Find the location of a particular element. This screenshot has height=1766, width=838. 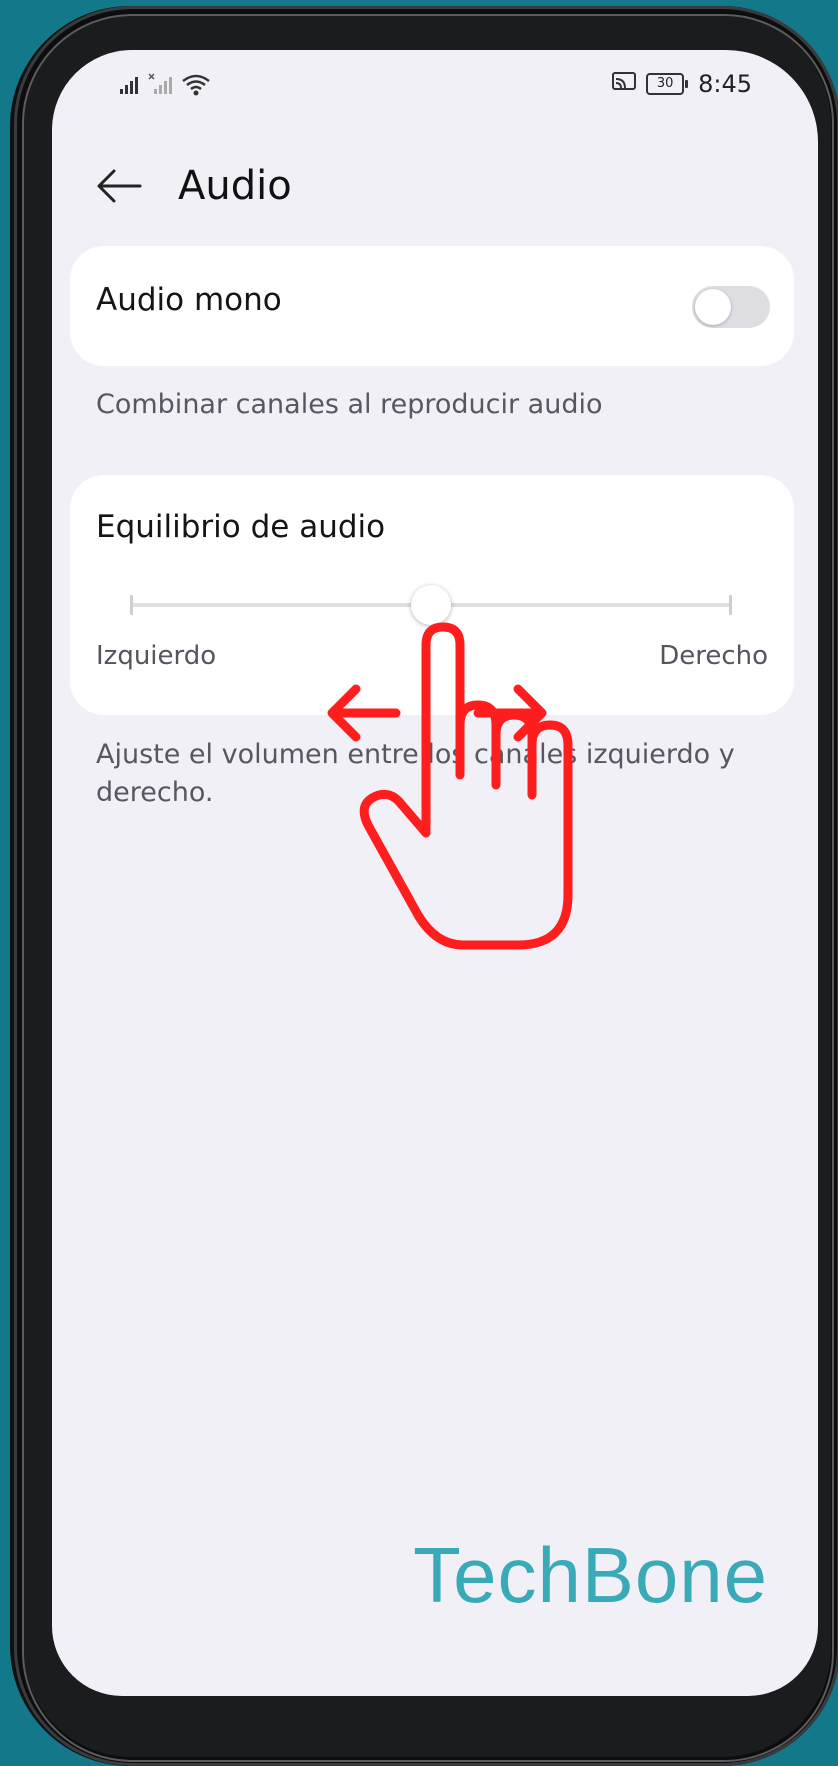

status-right: 30 8:45 is located at coordinates (681, 84).